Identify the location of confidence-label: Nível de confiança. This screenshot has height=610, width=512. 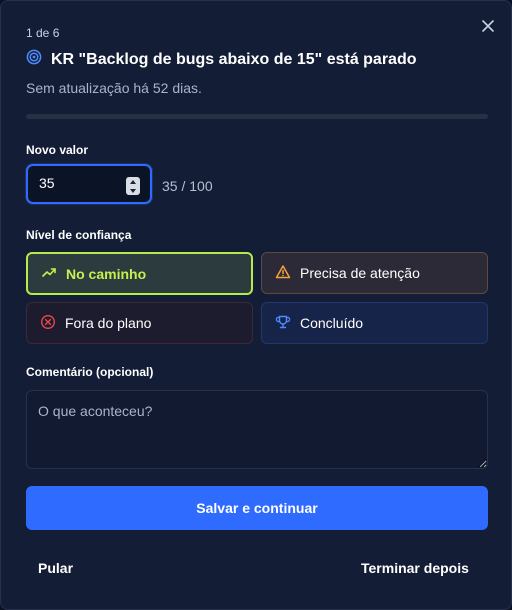
(79, 235).